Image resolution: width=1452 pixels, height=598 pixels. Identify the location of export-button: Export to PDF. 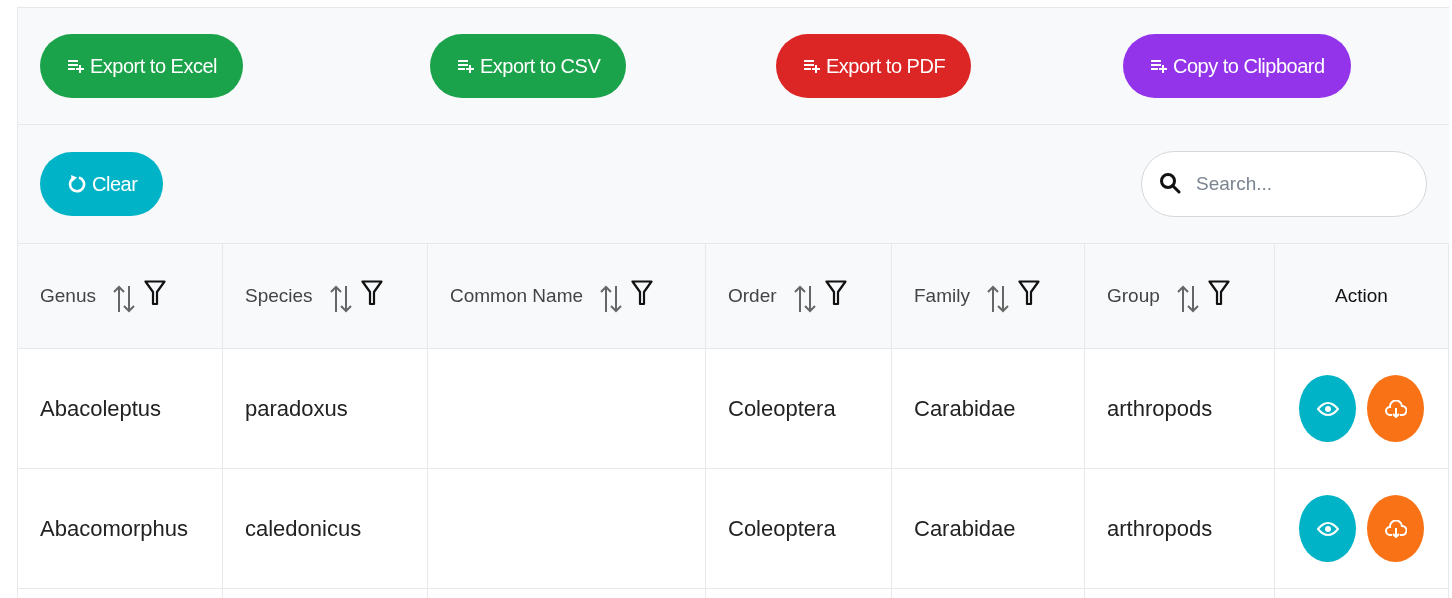
(874, 66).